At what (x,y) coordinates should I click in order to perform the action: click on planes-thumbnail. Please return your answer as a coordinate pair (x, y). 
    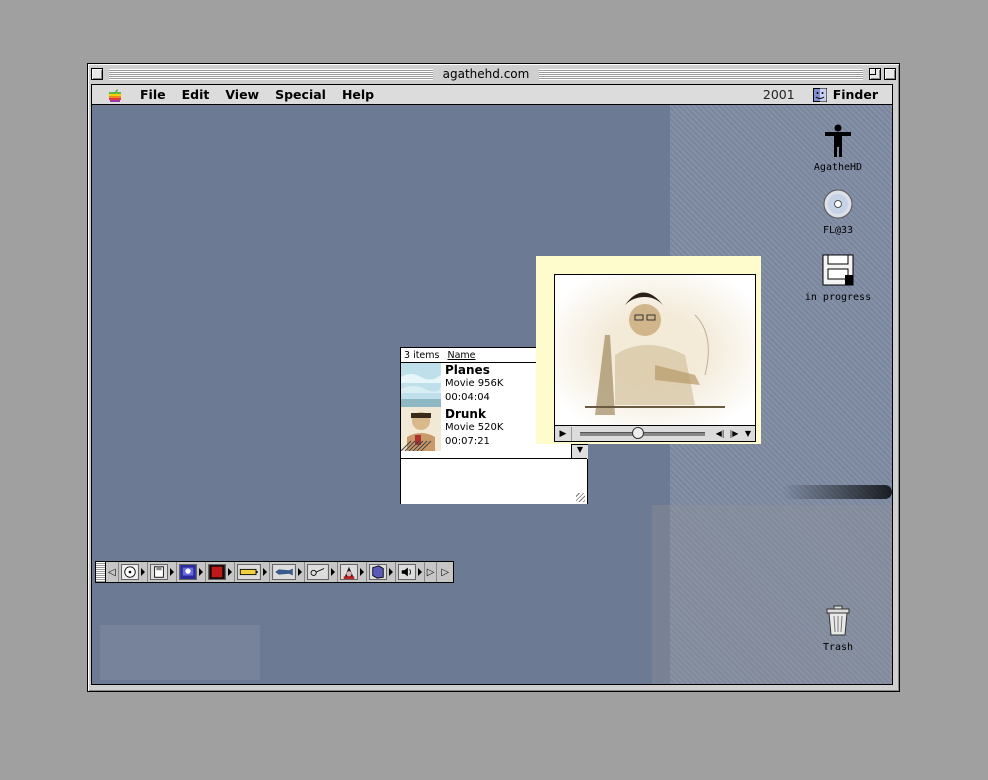
    Looking at the image, I should click on (421, 385).